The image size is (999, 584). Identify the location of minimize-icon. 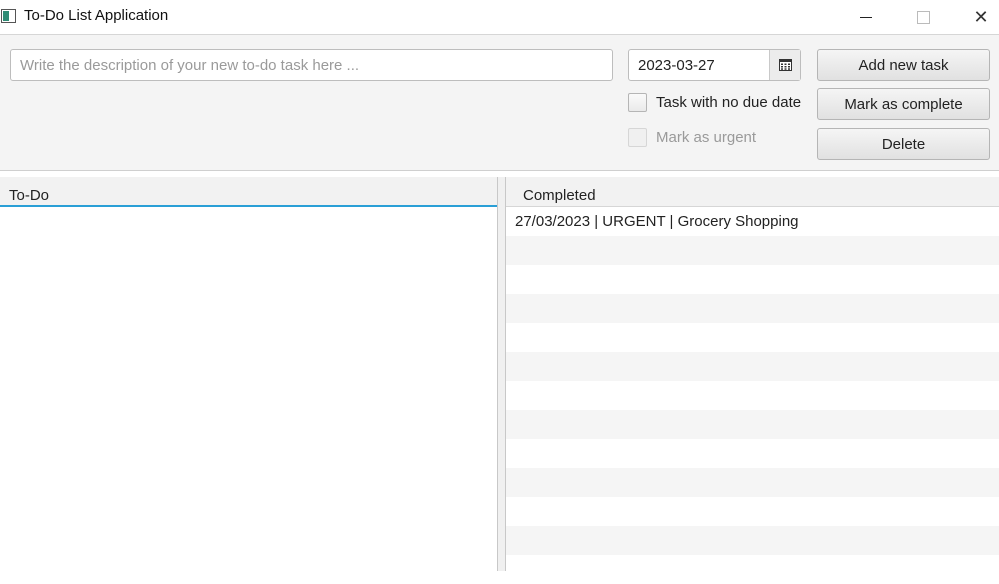
(866, 17).